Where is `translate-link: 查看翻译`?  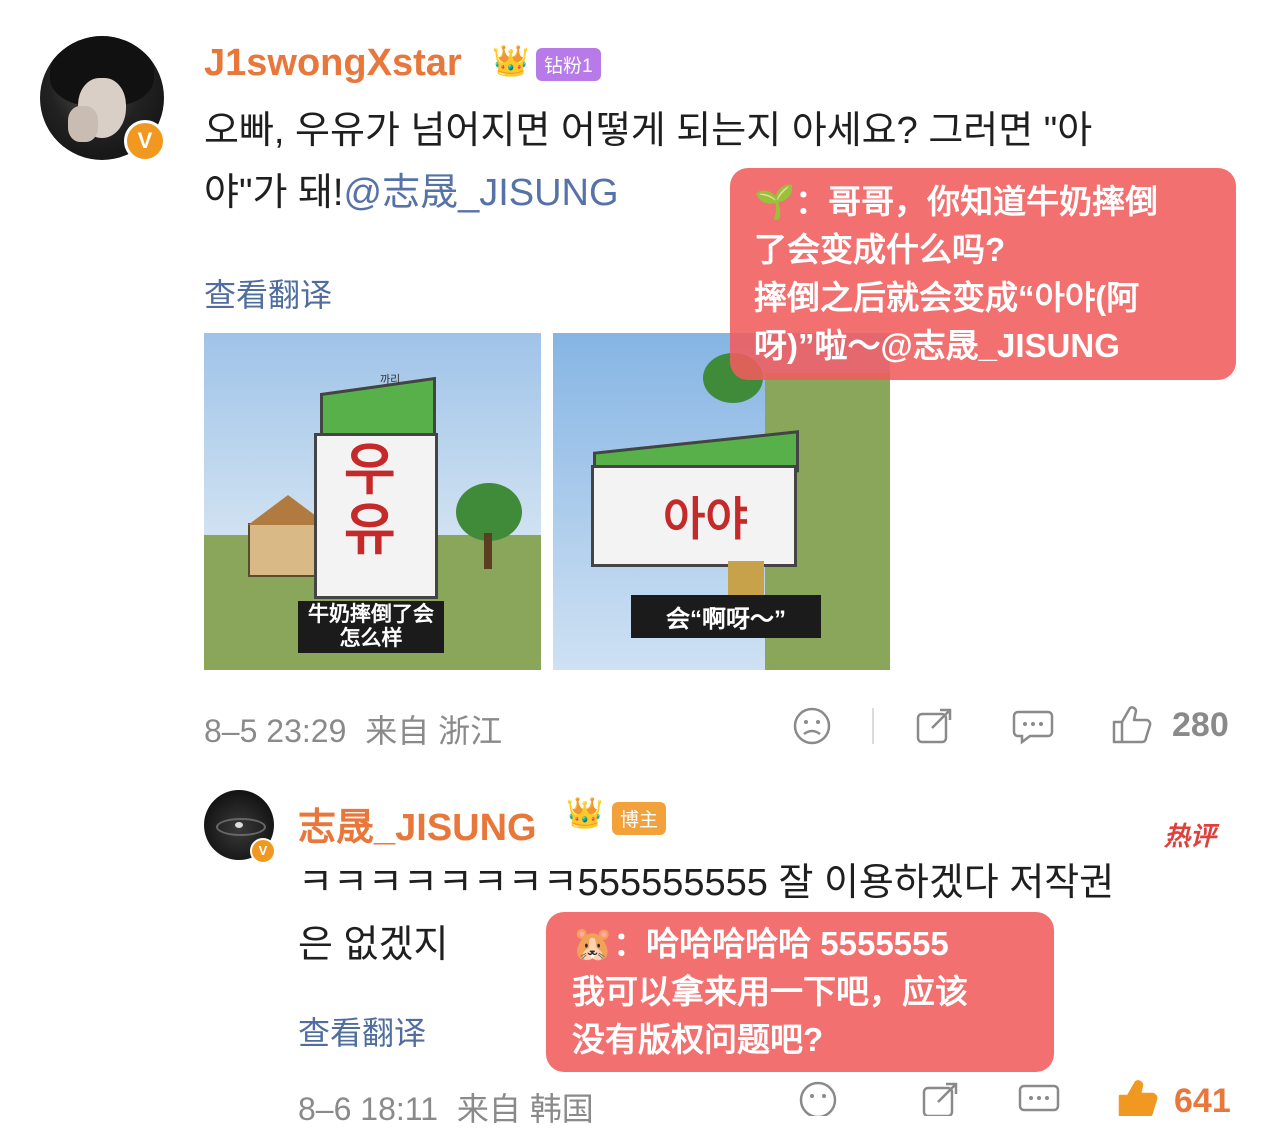 translate-link: 查看翻译 is located at coordinates (268, 293).